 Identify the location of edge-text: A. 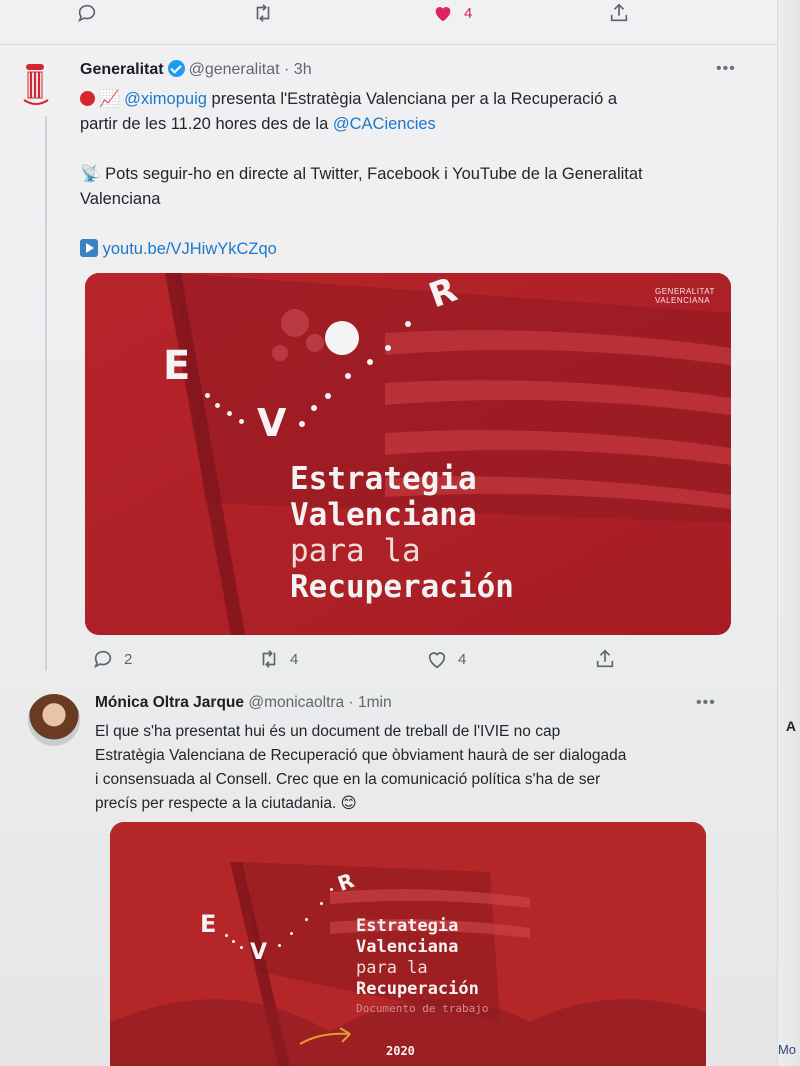
(790, 726).